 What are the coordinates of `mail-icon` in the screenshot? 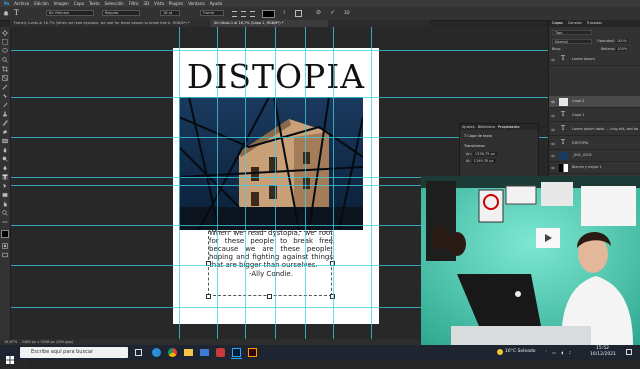 It's located at (204, 352).